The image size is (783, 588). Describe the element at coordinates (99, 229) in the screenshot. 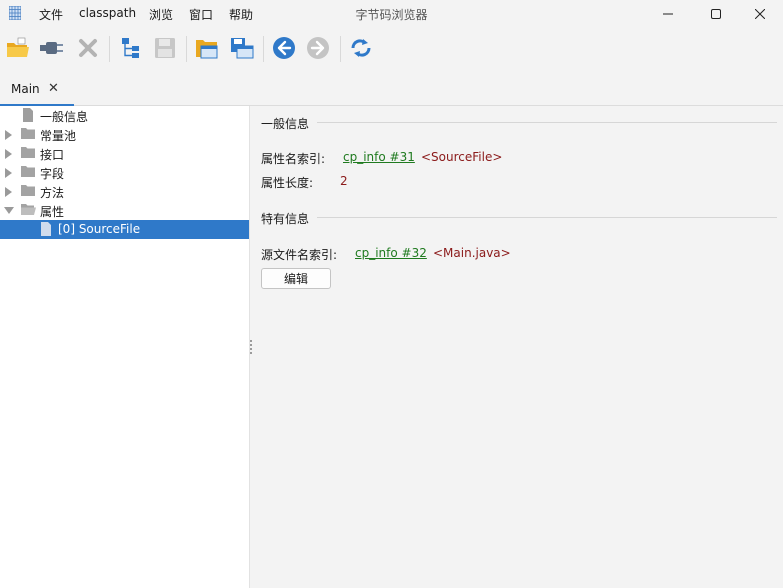

I see `tree-item-label: [0] SourceFile` at that location.